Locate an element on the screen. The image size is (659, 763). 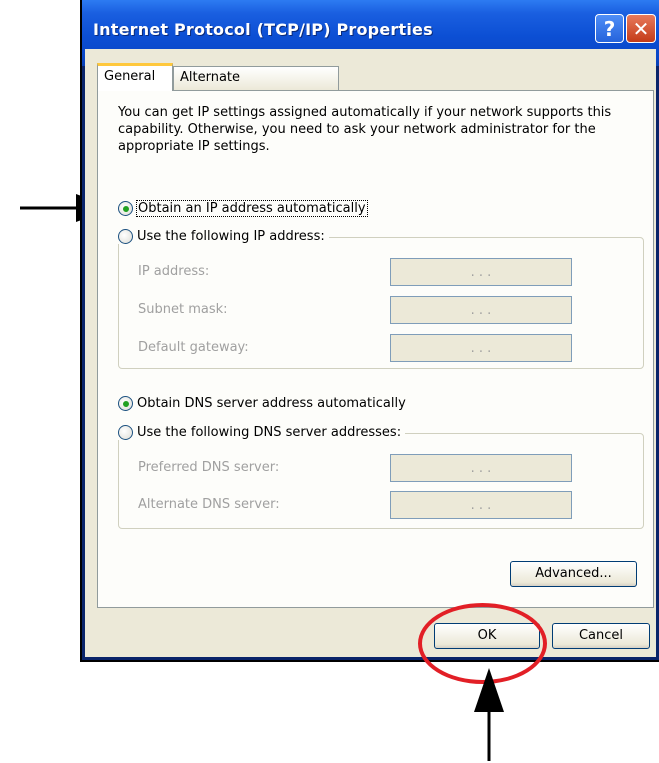
help-icon: ? is located at coordinates (609, 28).